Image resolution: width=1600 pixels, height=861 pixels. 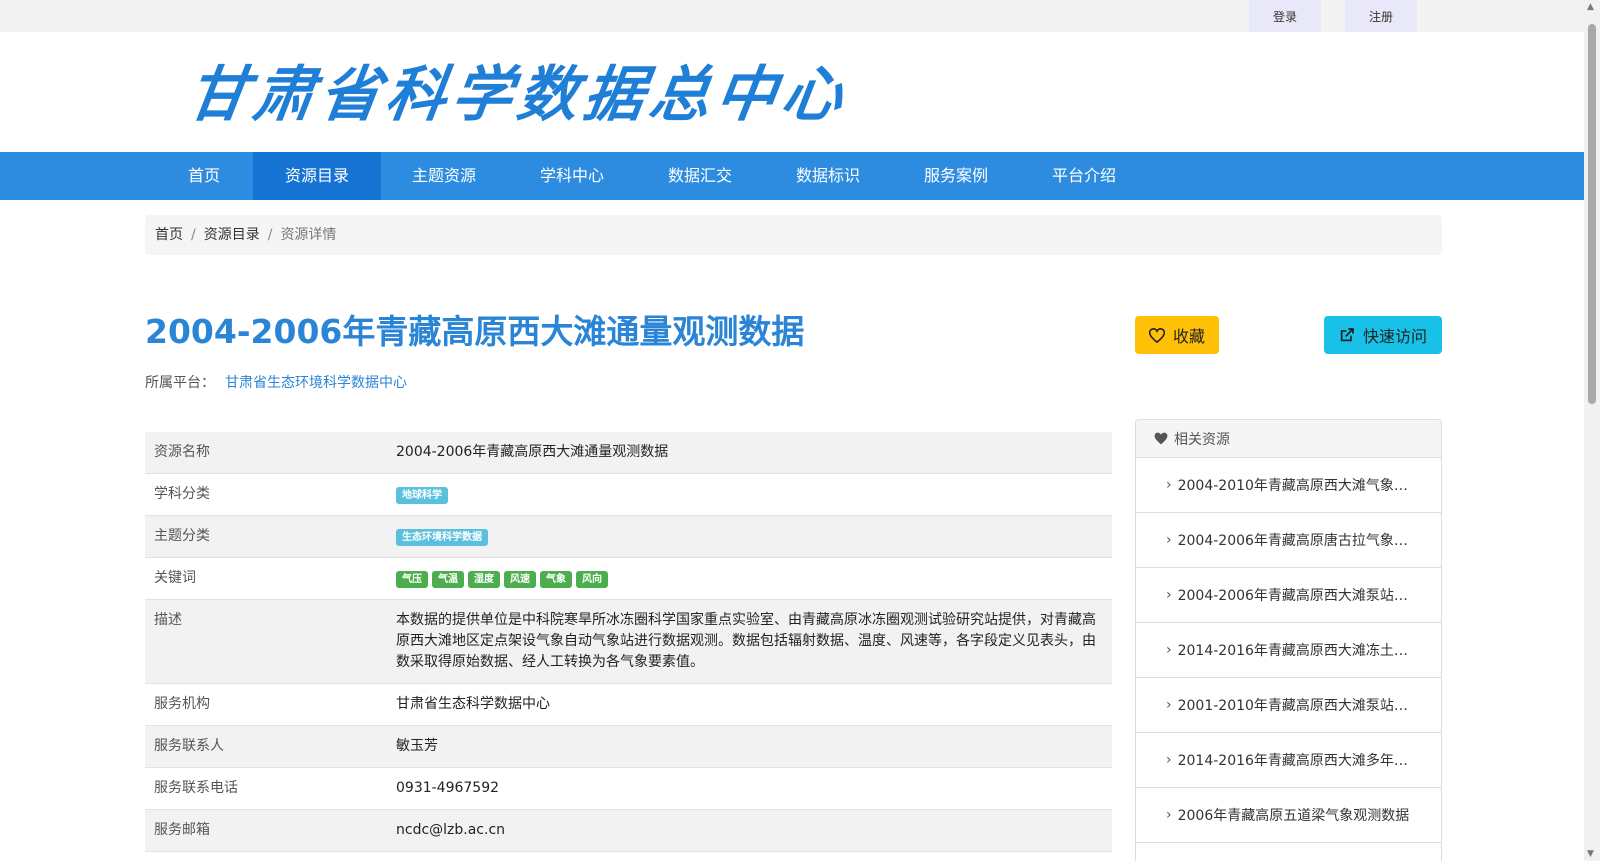 I want to click on heart-icon, so click(x=1161, y=438).